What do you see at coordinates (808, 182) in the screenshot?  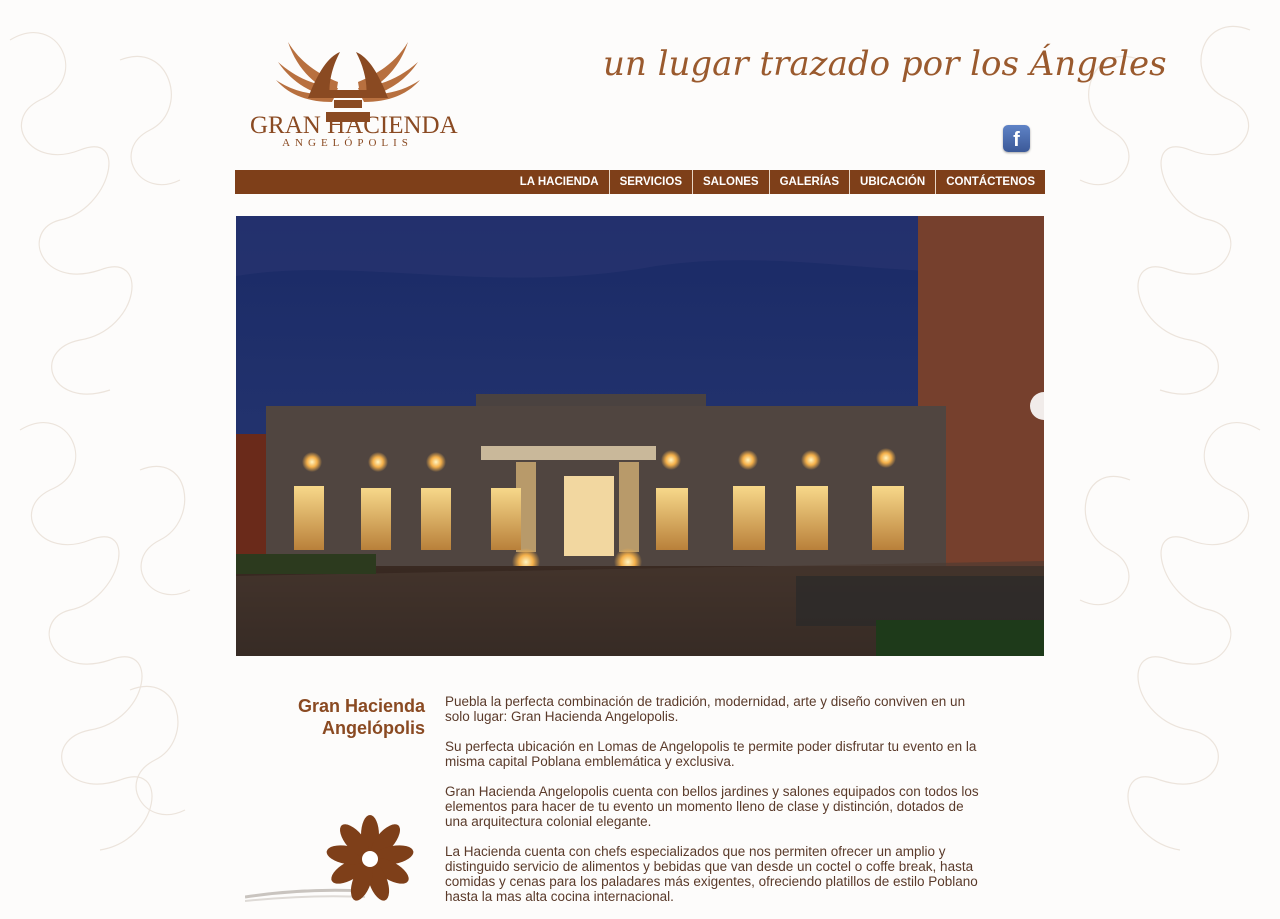 I see `nav-item-galerias: GALERÍAS` at bounding box center [808, 182].